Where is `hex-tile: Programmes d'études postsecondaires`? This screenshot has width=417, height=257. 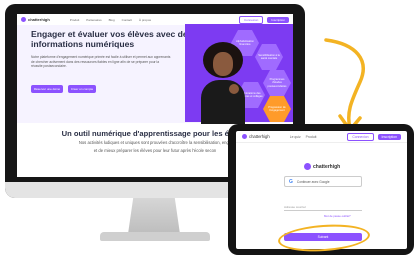 hex-tile: Programmes d'études postsecondaires is located at coordinates (277, 83).